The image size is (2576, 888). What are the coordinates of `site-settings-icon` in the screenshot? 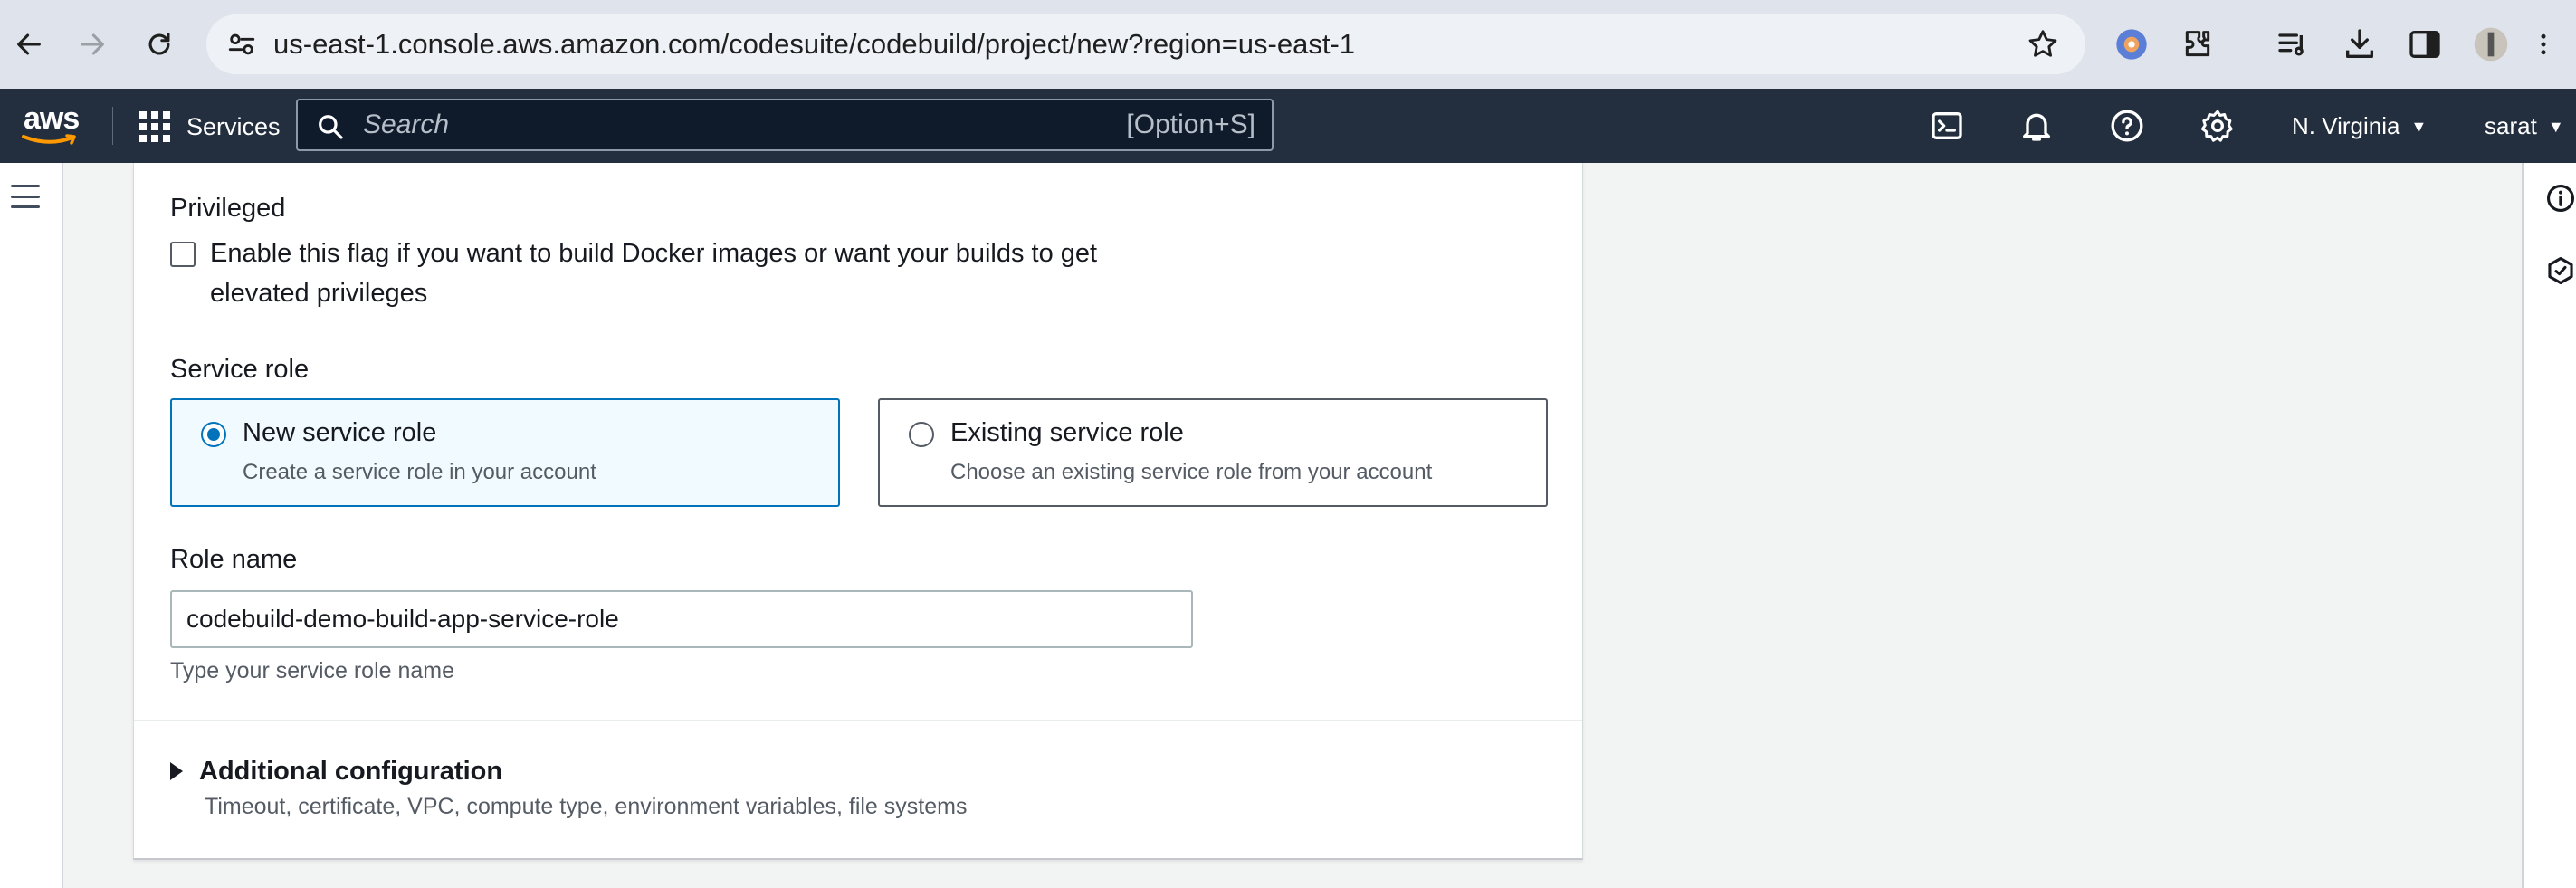 It's located at (241, 44).